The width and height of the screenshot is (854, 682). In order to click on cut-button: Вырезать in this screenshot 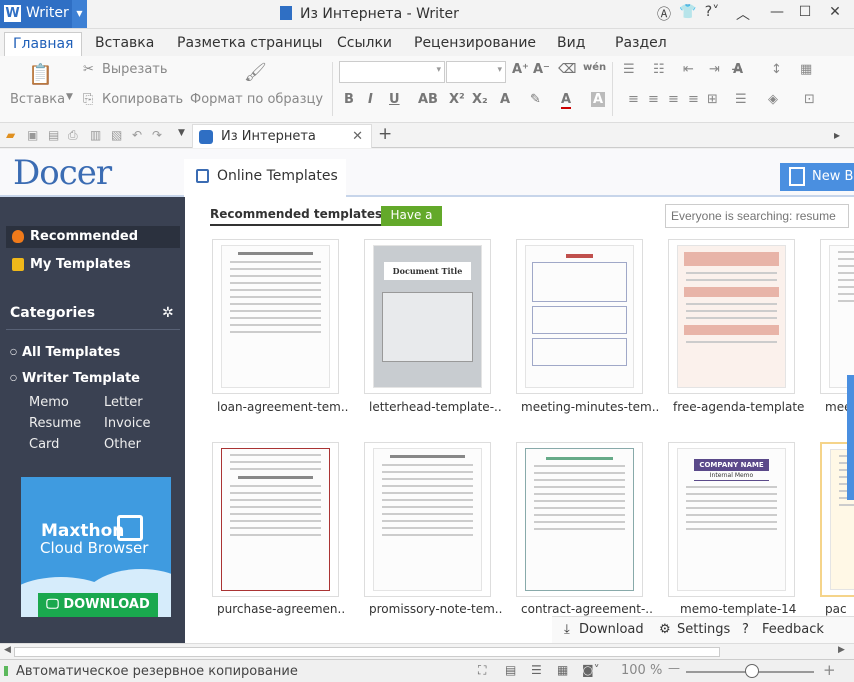, I will do `click(135, 69)`.